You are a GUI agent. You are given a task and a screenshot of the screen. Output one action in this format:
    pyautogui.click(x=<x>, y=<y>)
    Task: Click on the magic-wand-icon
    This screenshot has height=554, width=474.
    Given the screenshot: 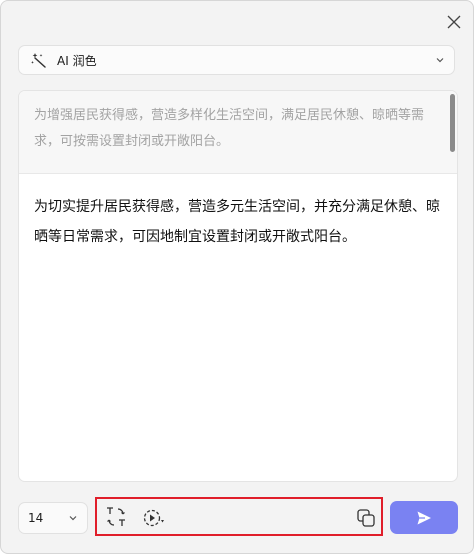 What is the action you would take?
    pyautogui.click(x=39, y=60)
    